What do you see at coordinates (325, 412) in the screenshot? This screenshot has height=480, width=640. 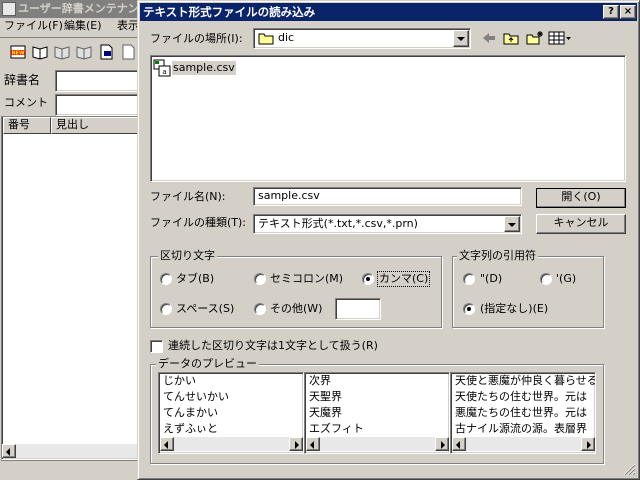 I see `preview-cell: 天魔界` at bounding box center [325, 412].